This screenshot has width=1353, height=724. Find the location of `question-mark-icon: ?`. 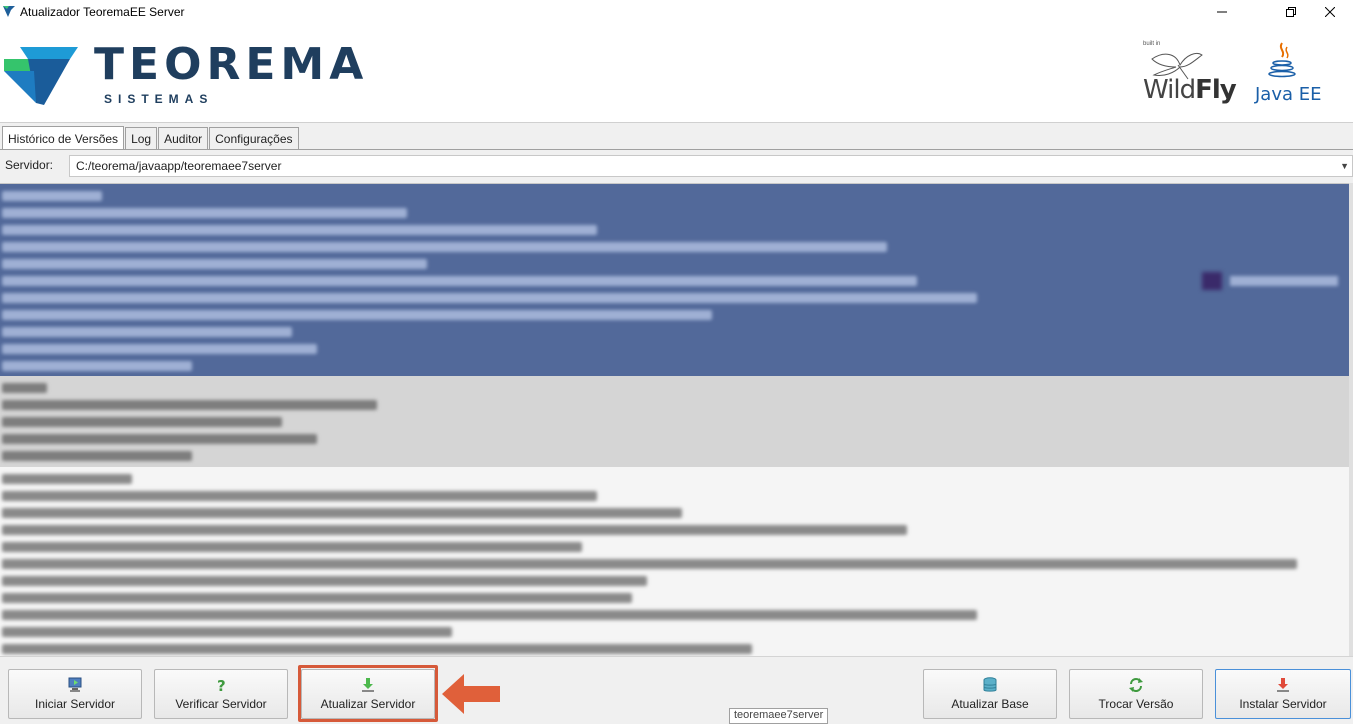

question-mark-icon: ? is located at coordinates (221, 685).